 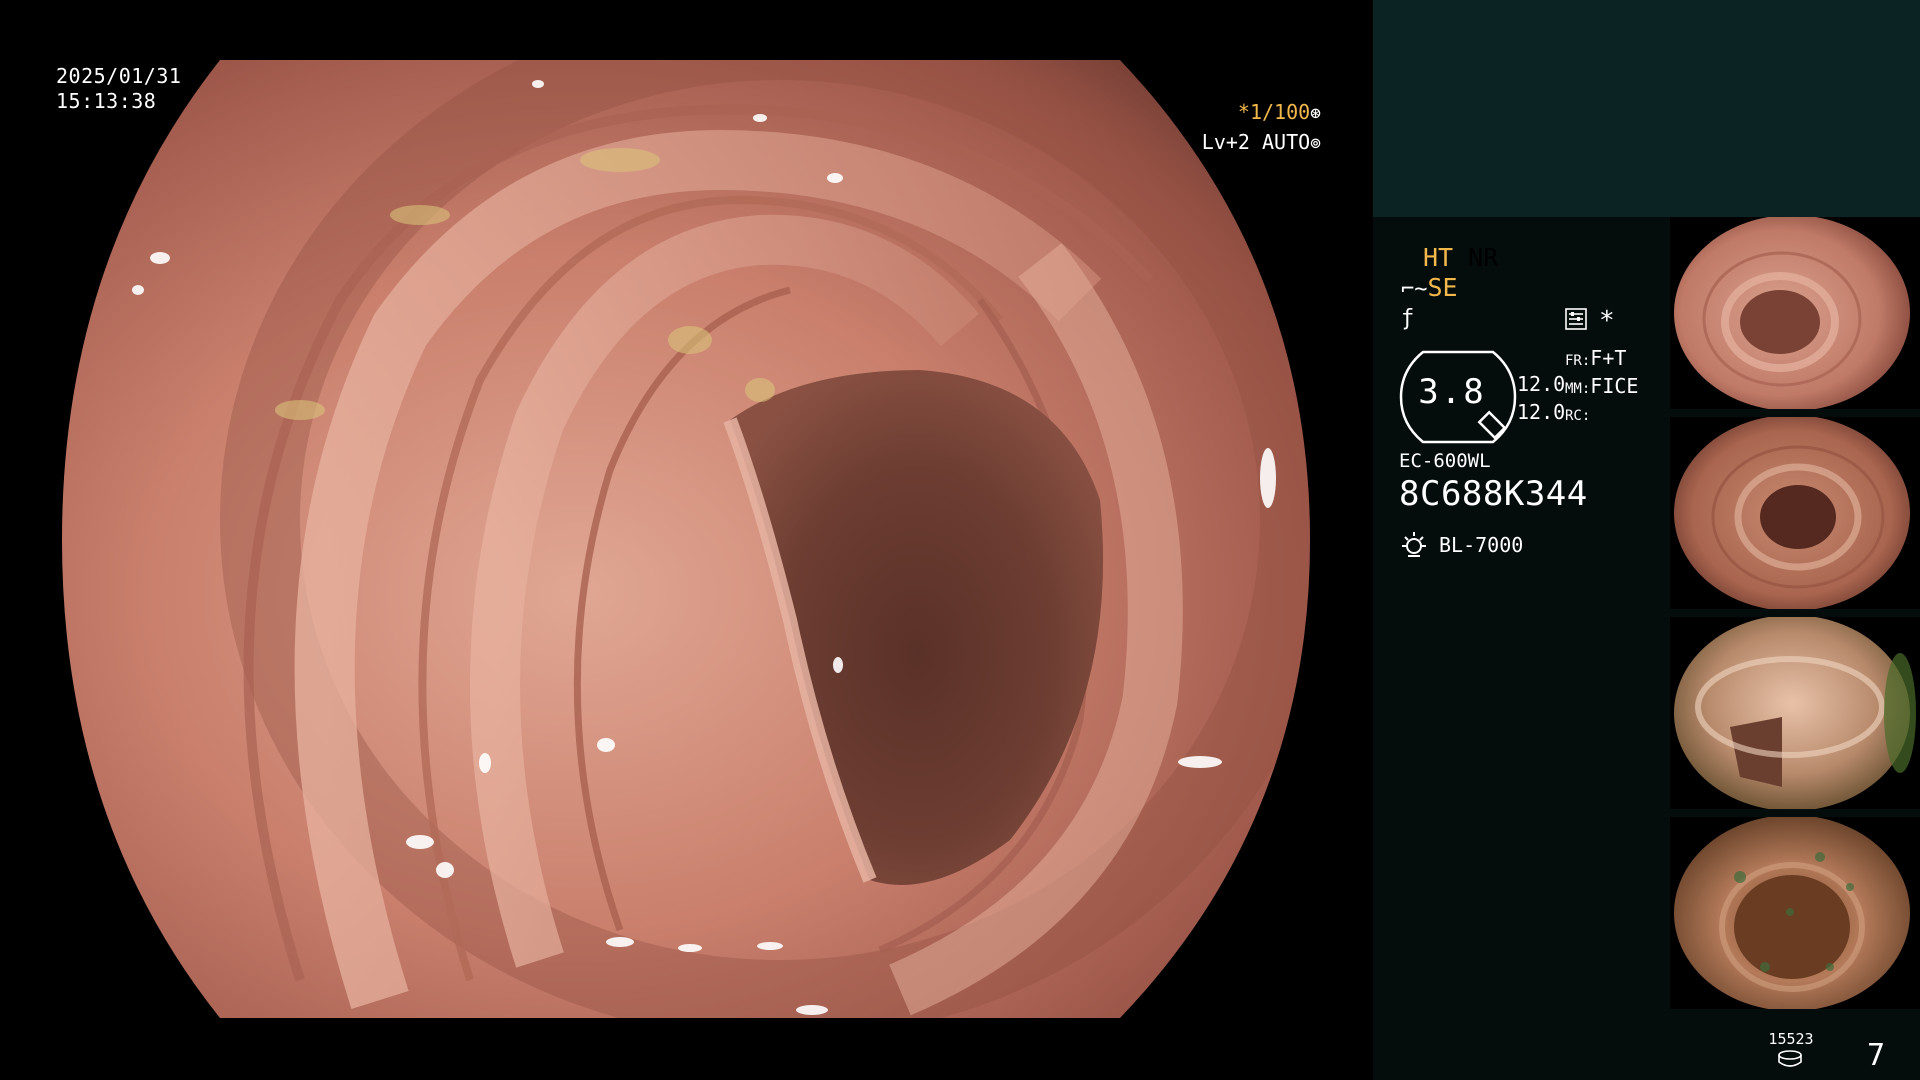 I want to click on value-column: 12.0 12.0, so click(x=1541, y=398).